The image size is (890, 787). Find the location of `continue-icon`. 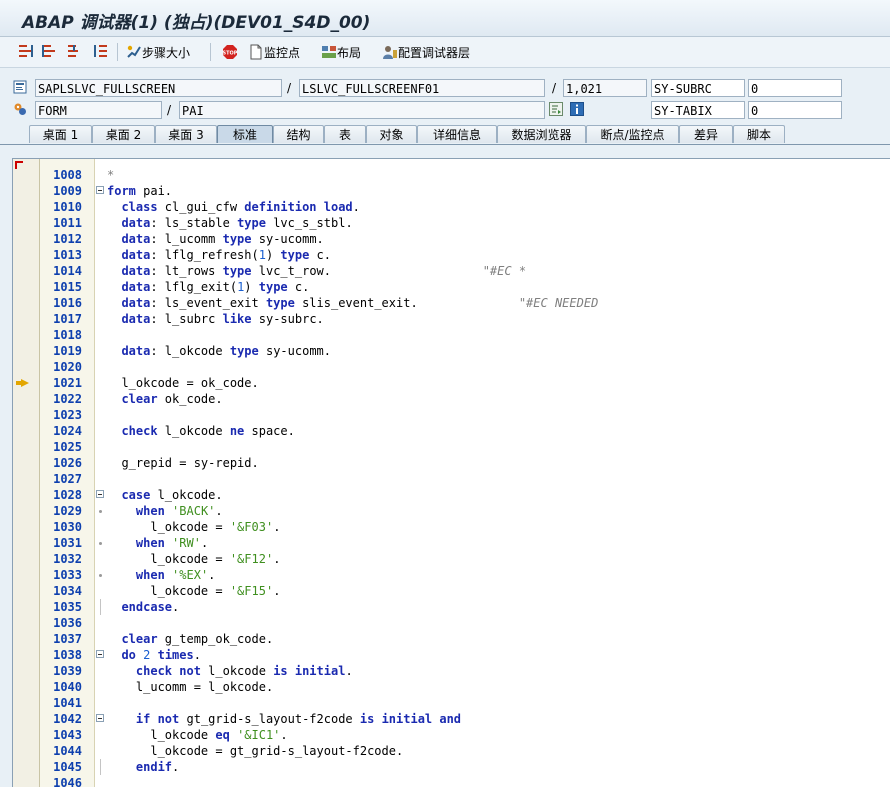

continue-icon is located at coordinates (101, 52).